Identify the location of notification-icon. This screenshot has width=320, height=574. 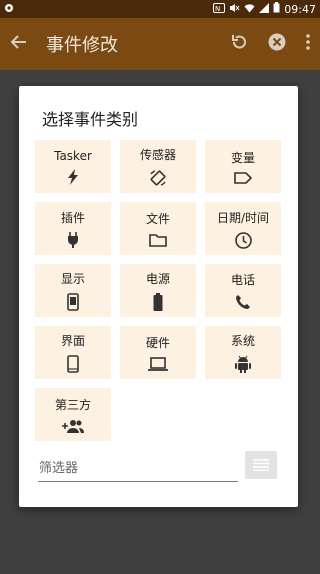
(9, 9).